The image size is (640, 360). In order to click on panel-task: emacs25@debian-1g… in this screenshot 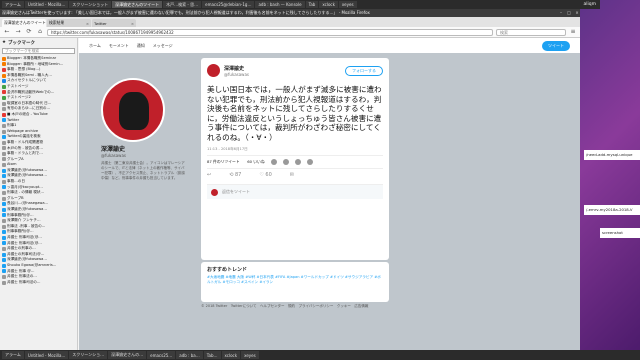, I will do `click(228, 4)`.